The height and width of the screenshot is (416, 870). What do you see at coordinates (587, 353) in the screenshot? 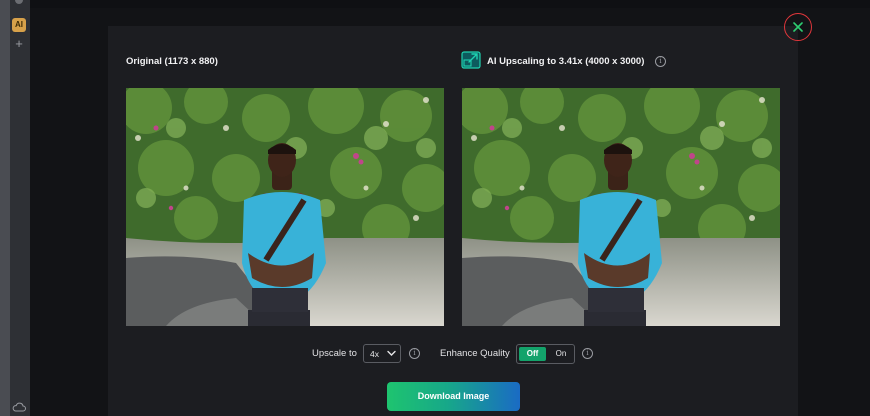
I see `enhance-info-icon: i` at bounding box center [587, 353].